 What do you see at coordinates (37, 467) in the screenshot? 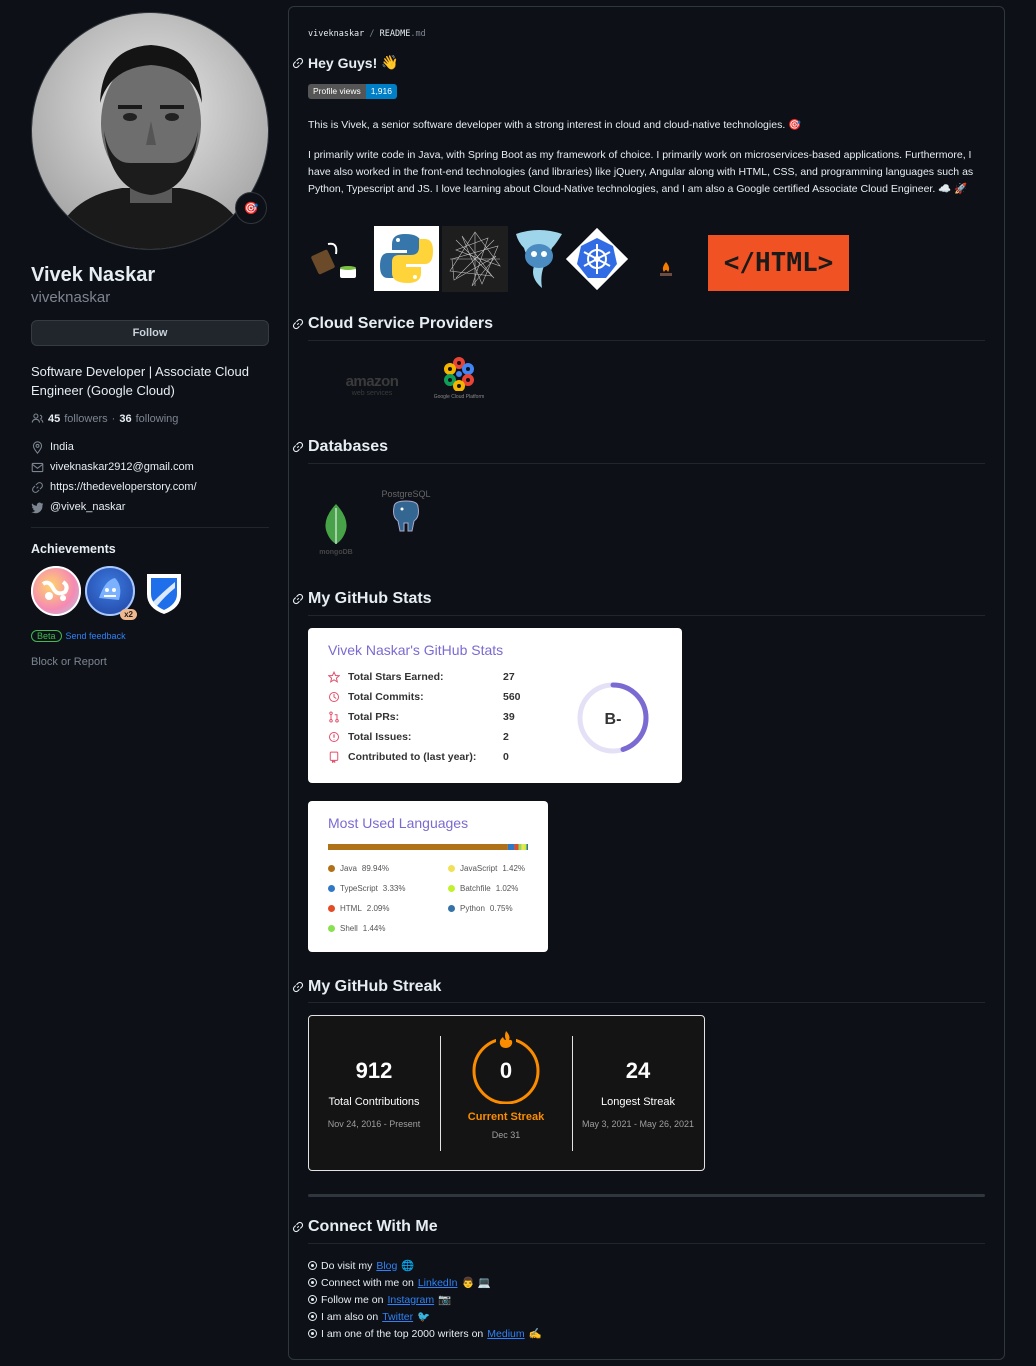
I see `mail-icon` at bounding box center [37, 467].